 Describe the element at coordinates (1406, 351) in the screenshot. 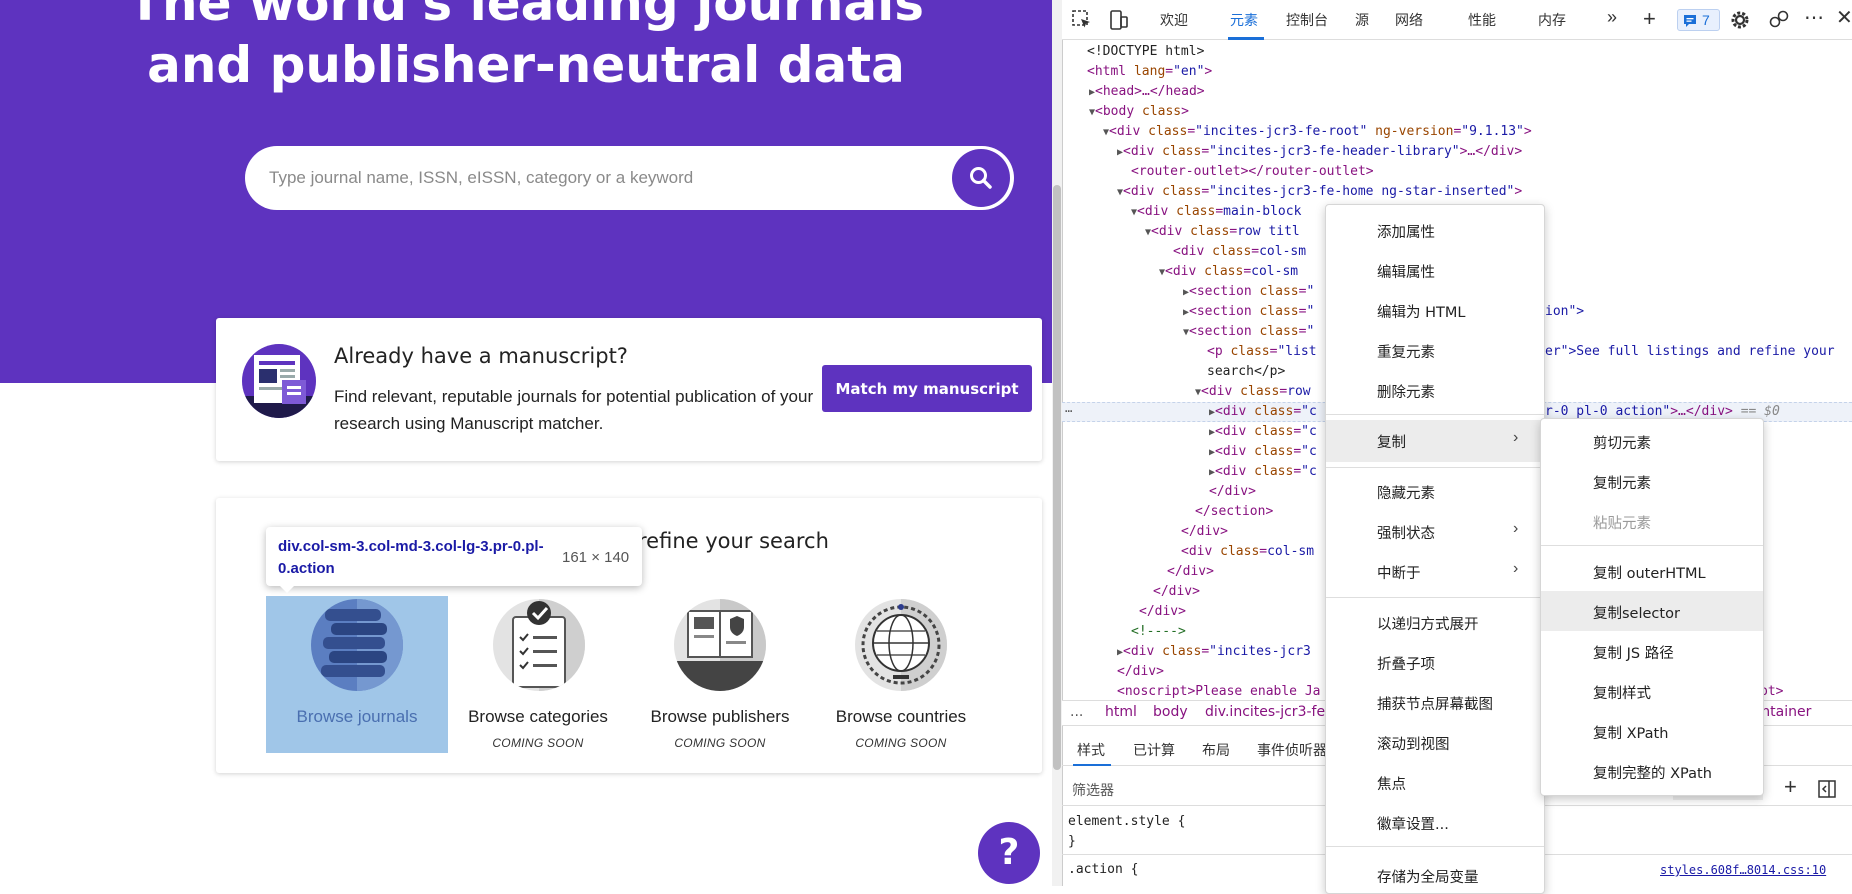

I see `menu-item-duplicate-element: 重复元素` at that location.